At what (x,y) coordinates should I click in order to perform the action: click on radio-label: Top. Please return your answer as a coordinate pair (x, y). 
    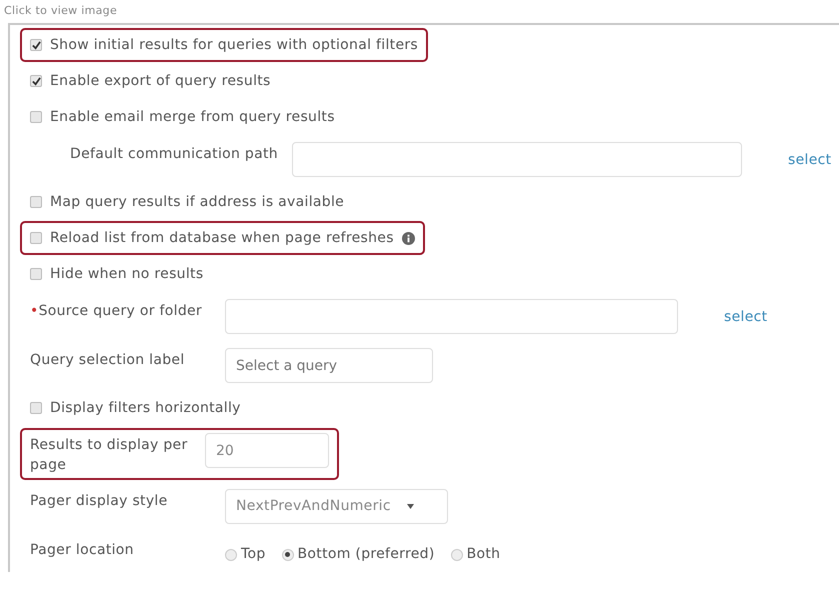
    Looking at the image, I should click on (253, 554).